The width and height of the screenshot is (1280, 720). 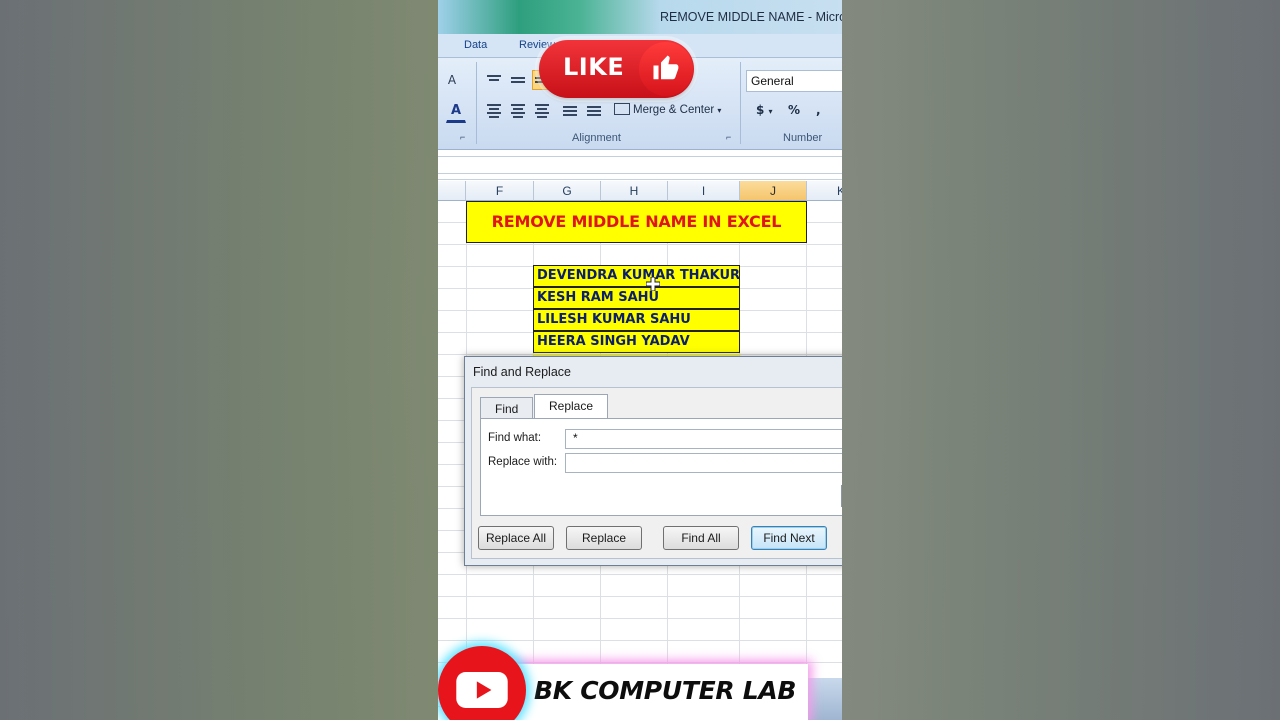 What do you see at coordinates (475, 45) in the screenshot?
I see `tab-data: Data` at bounding box center [475, 45].